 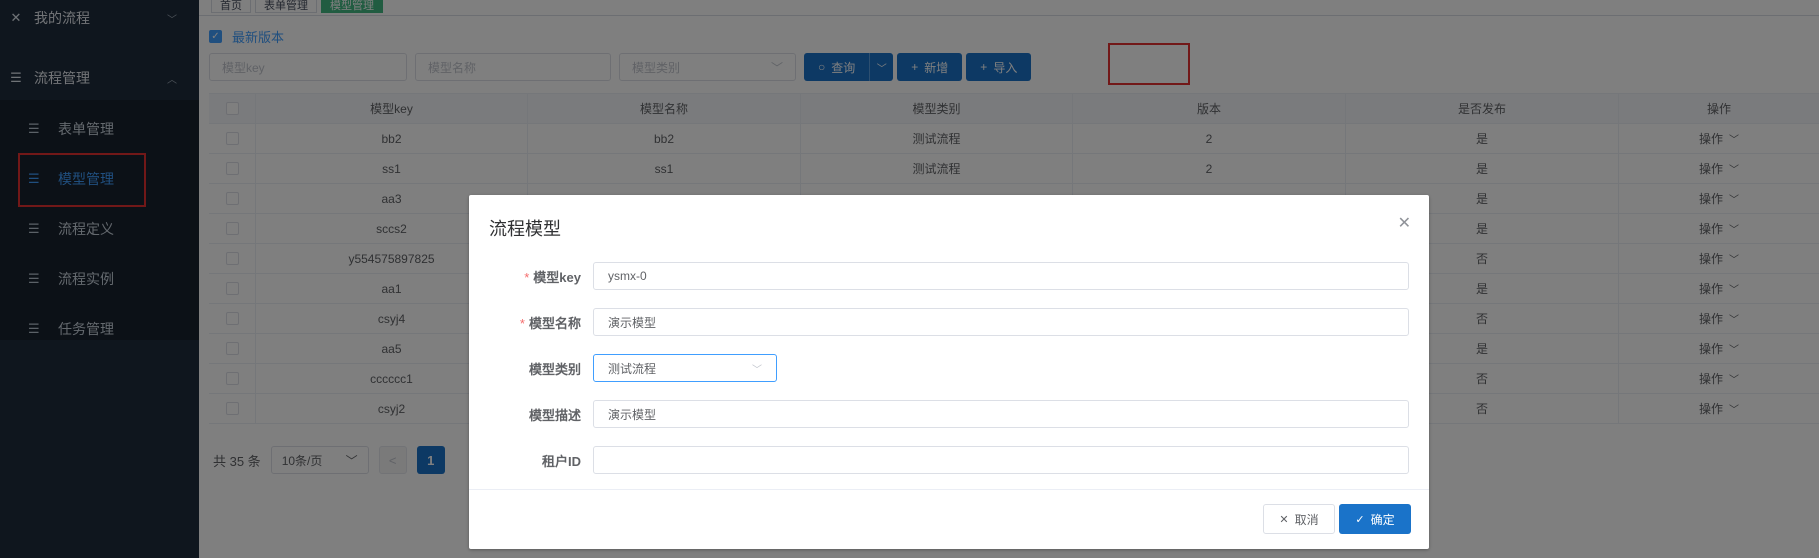 What do you see at coordinates (949, 519) in the screenshot?
I see `dialog-footer: ✕ 取消 ✓ 确定` at bounding box center [949, 519].